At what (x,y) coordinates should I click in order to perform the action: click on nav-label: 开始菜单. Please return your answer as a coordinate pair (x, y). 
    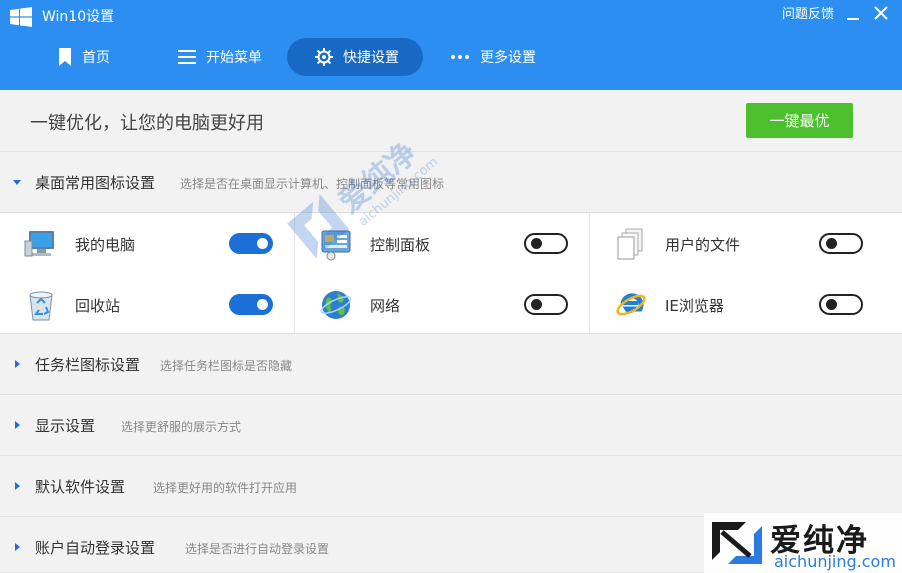
    Looking at the image, I should click on (234, 58).